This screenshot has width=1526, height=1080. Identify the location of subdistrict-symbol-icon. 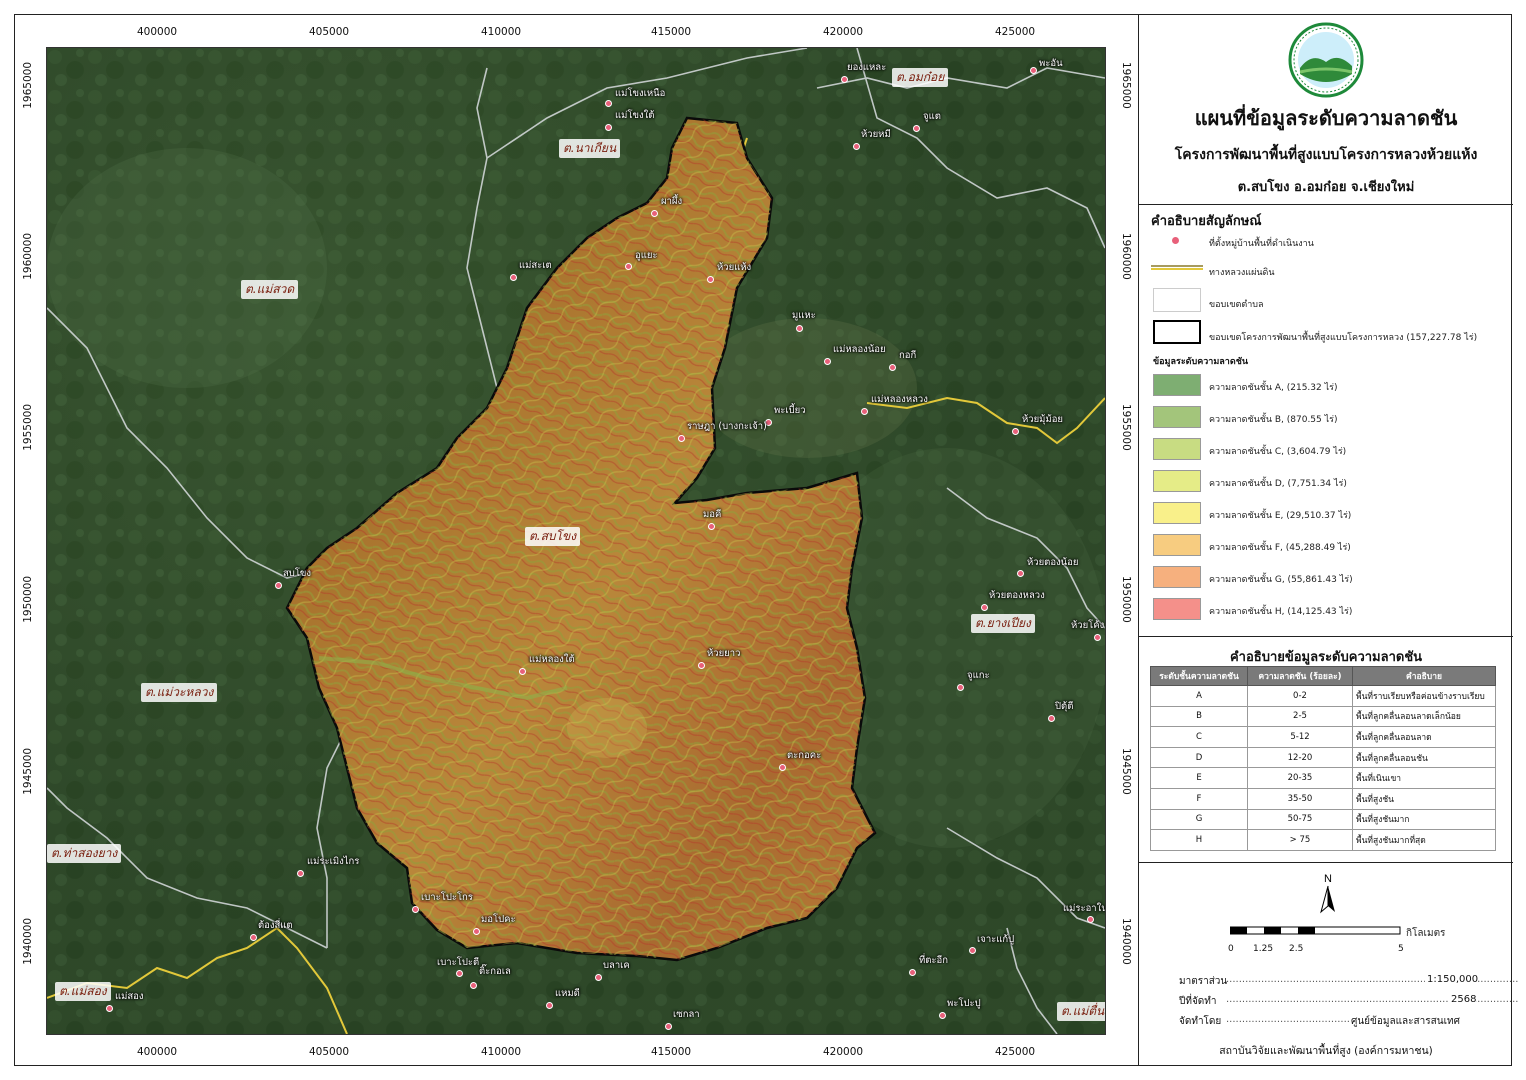
(1177, 300).